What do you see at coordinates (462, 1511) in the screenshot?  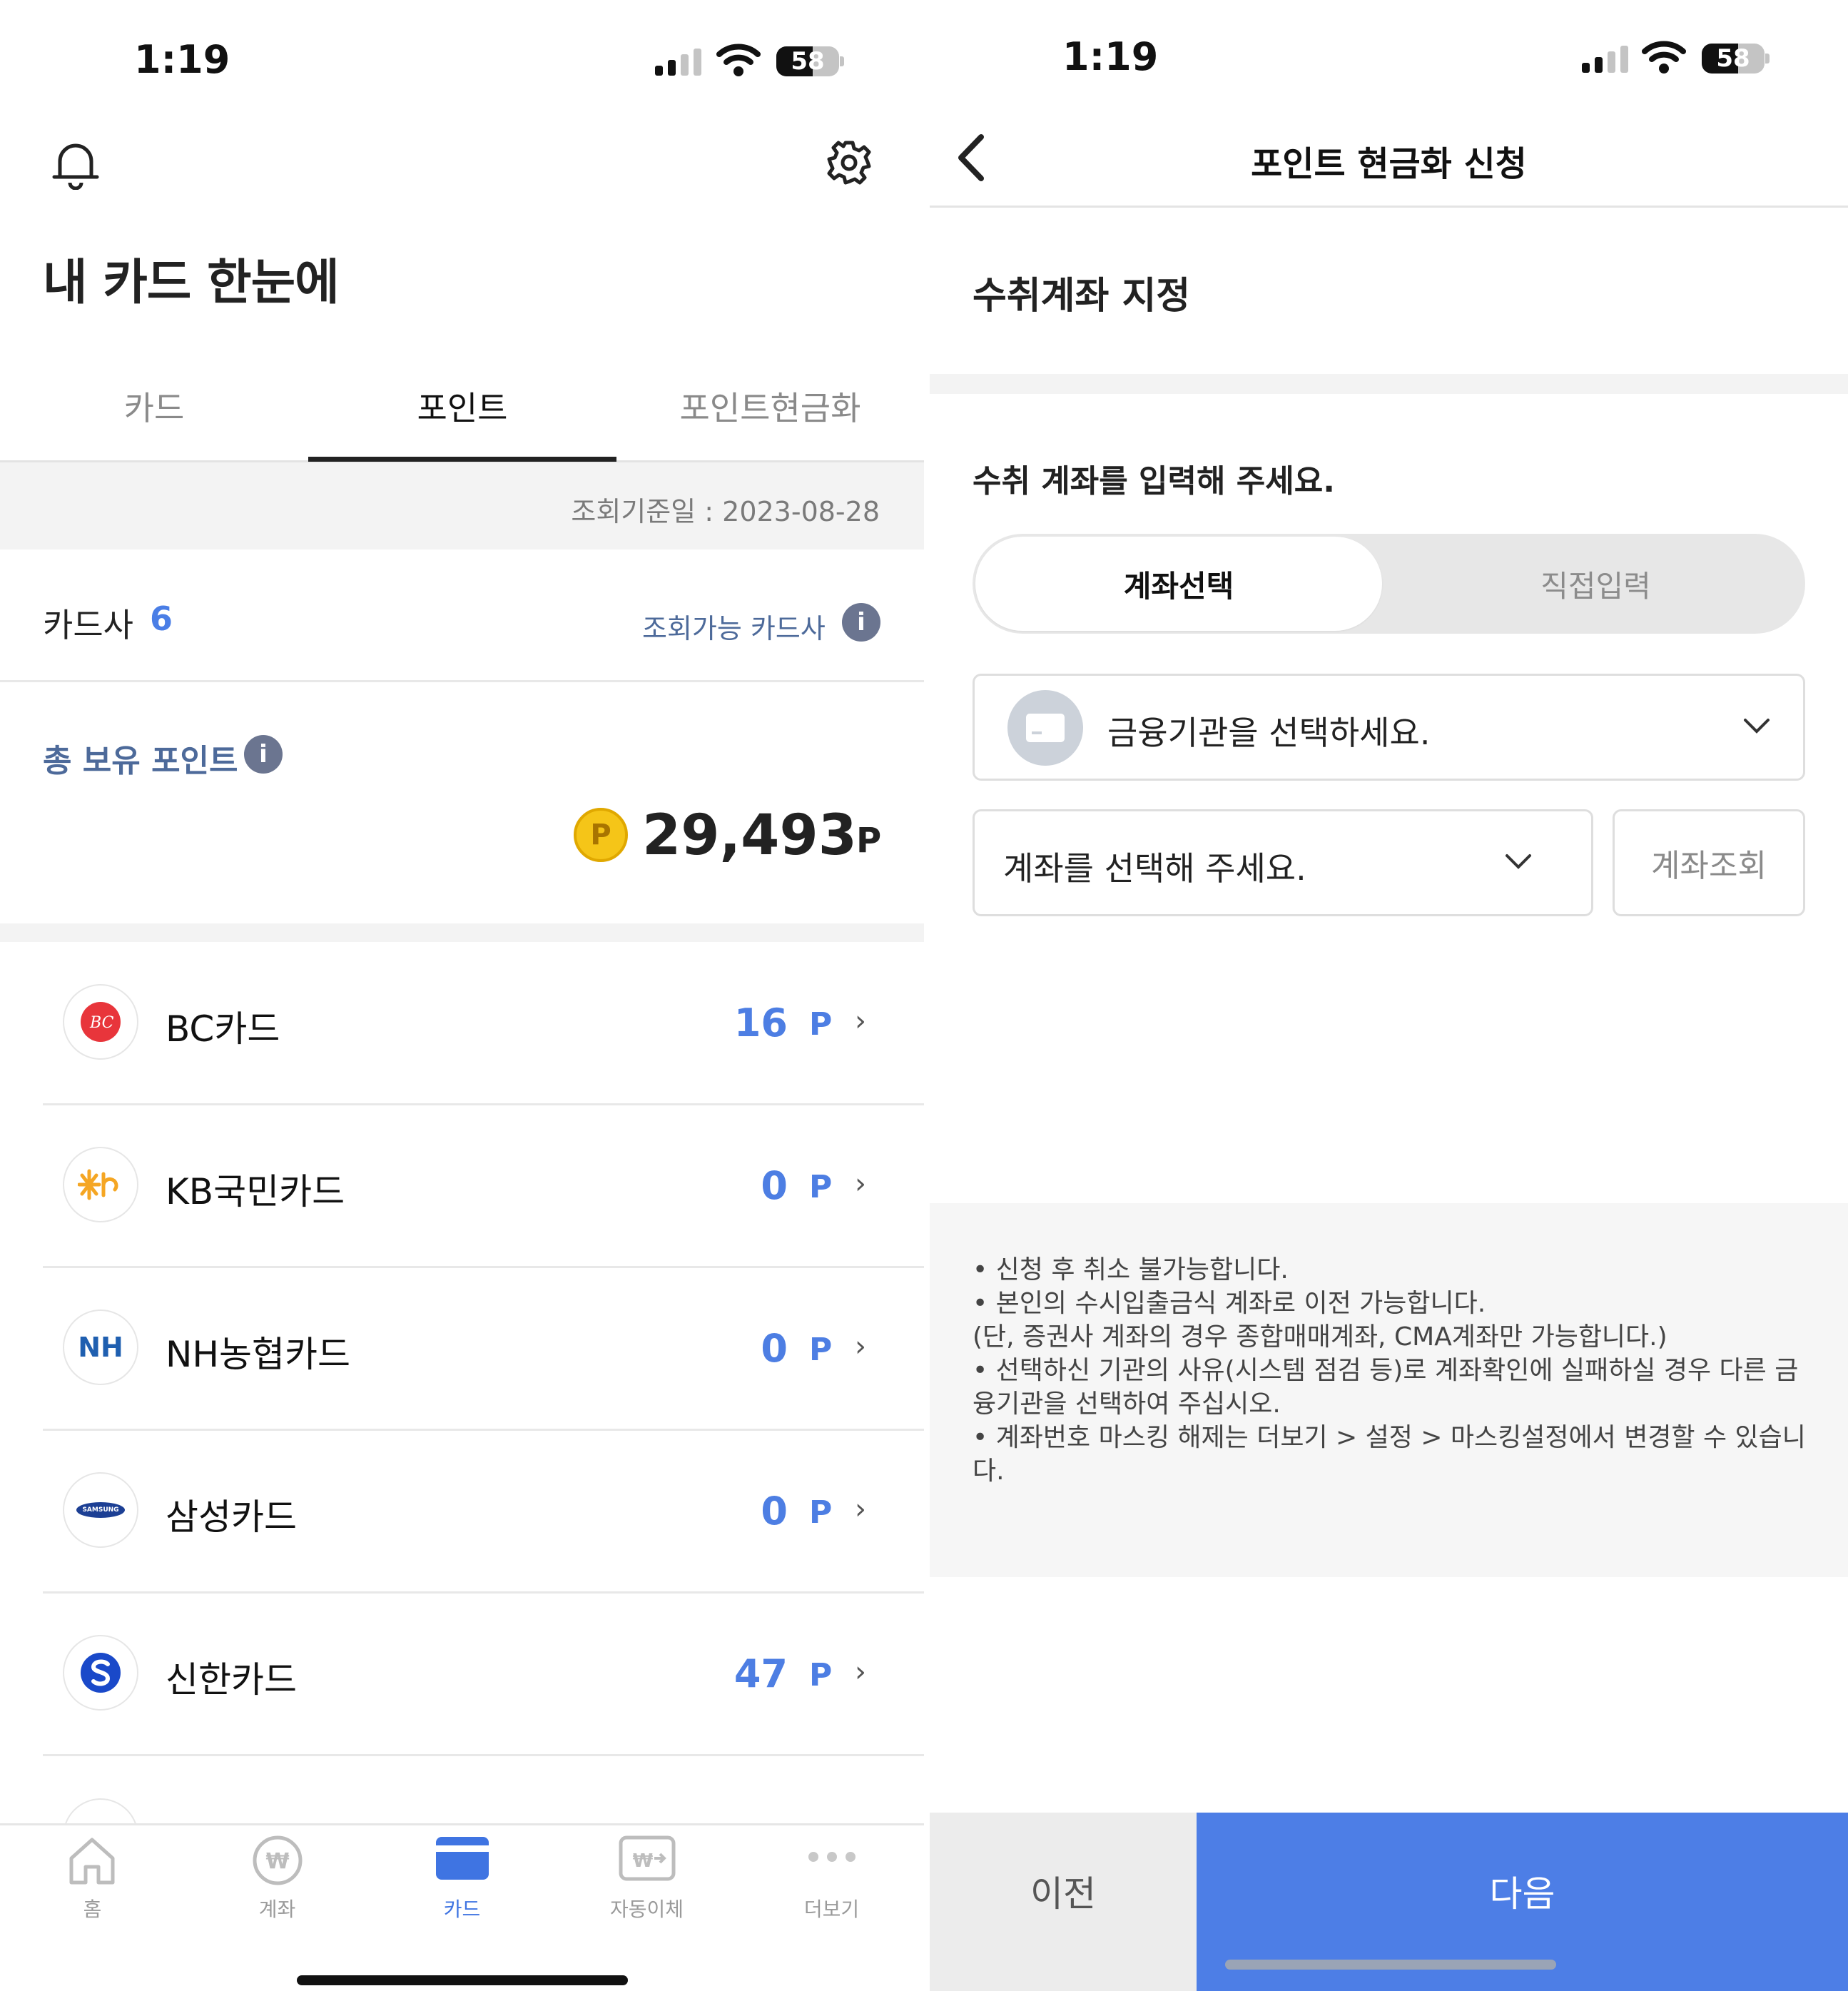 I see `card-row-samsung: SAMSUNG 삼성카드 0 P ›` at bounding box center [462, 1511].